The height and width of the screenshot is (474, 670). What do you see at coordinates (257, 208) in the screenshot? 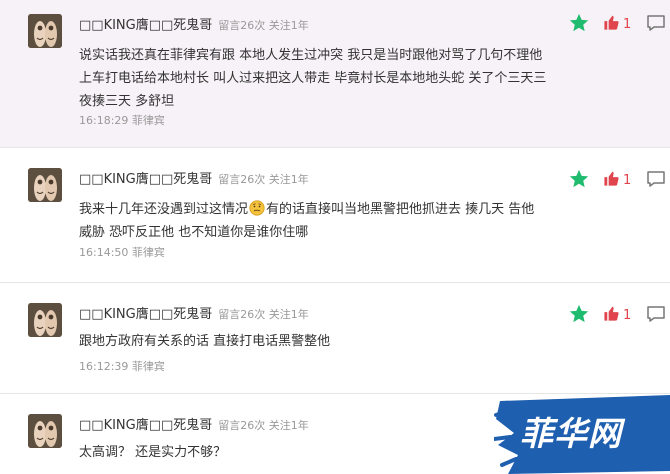
I see `thinking-face-icon` at bounding box center [257, 208].